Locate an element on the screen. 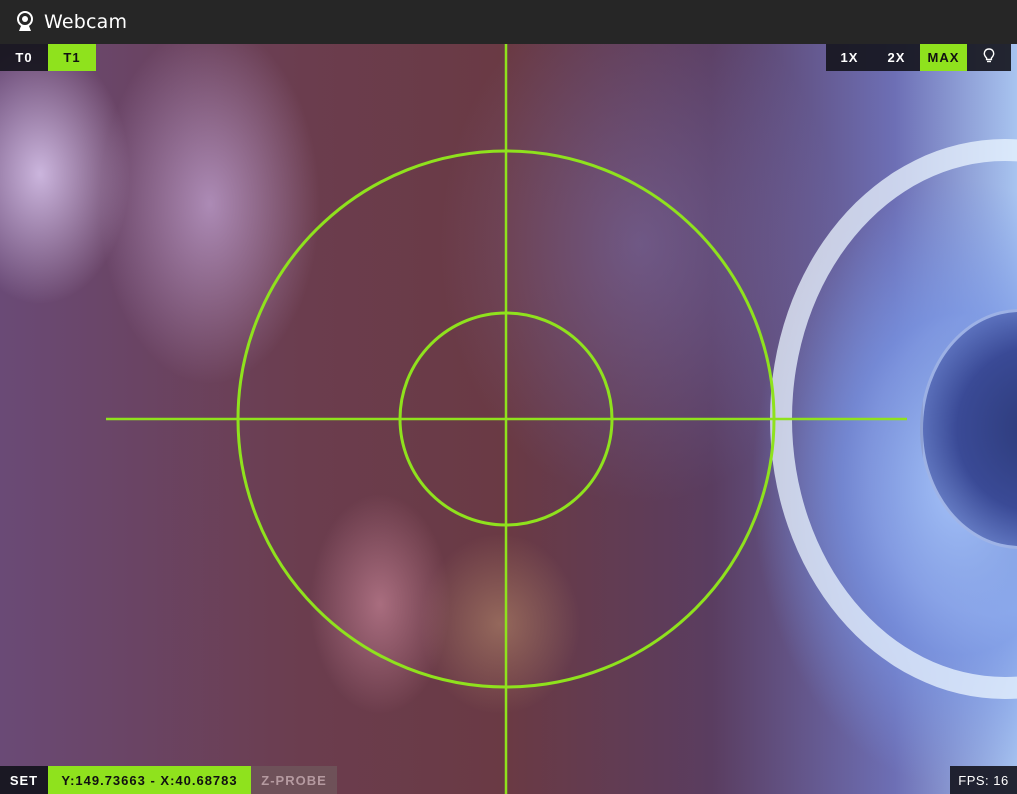 This screenshot has height=794, width=1017. zoom-max-button: MAX is located at coordinates (943, 57).